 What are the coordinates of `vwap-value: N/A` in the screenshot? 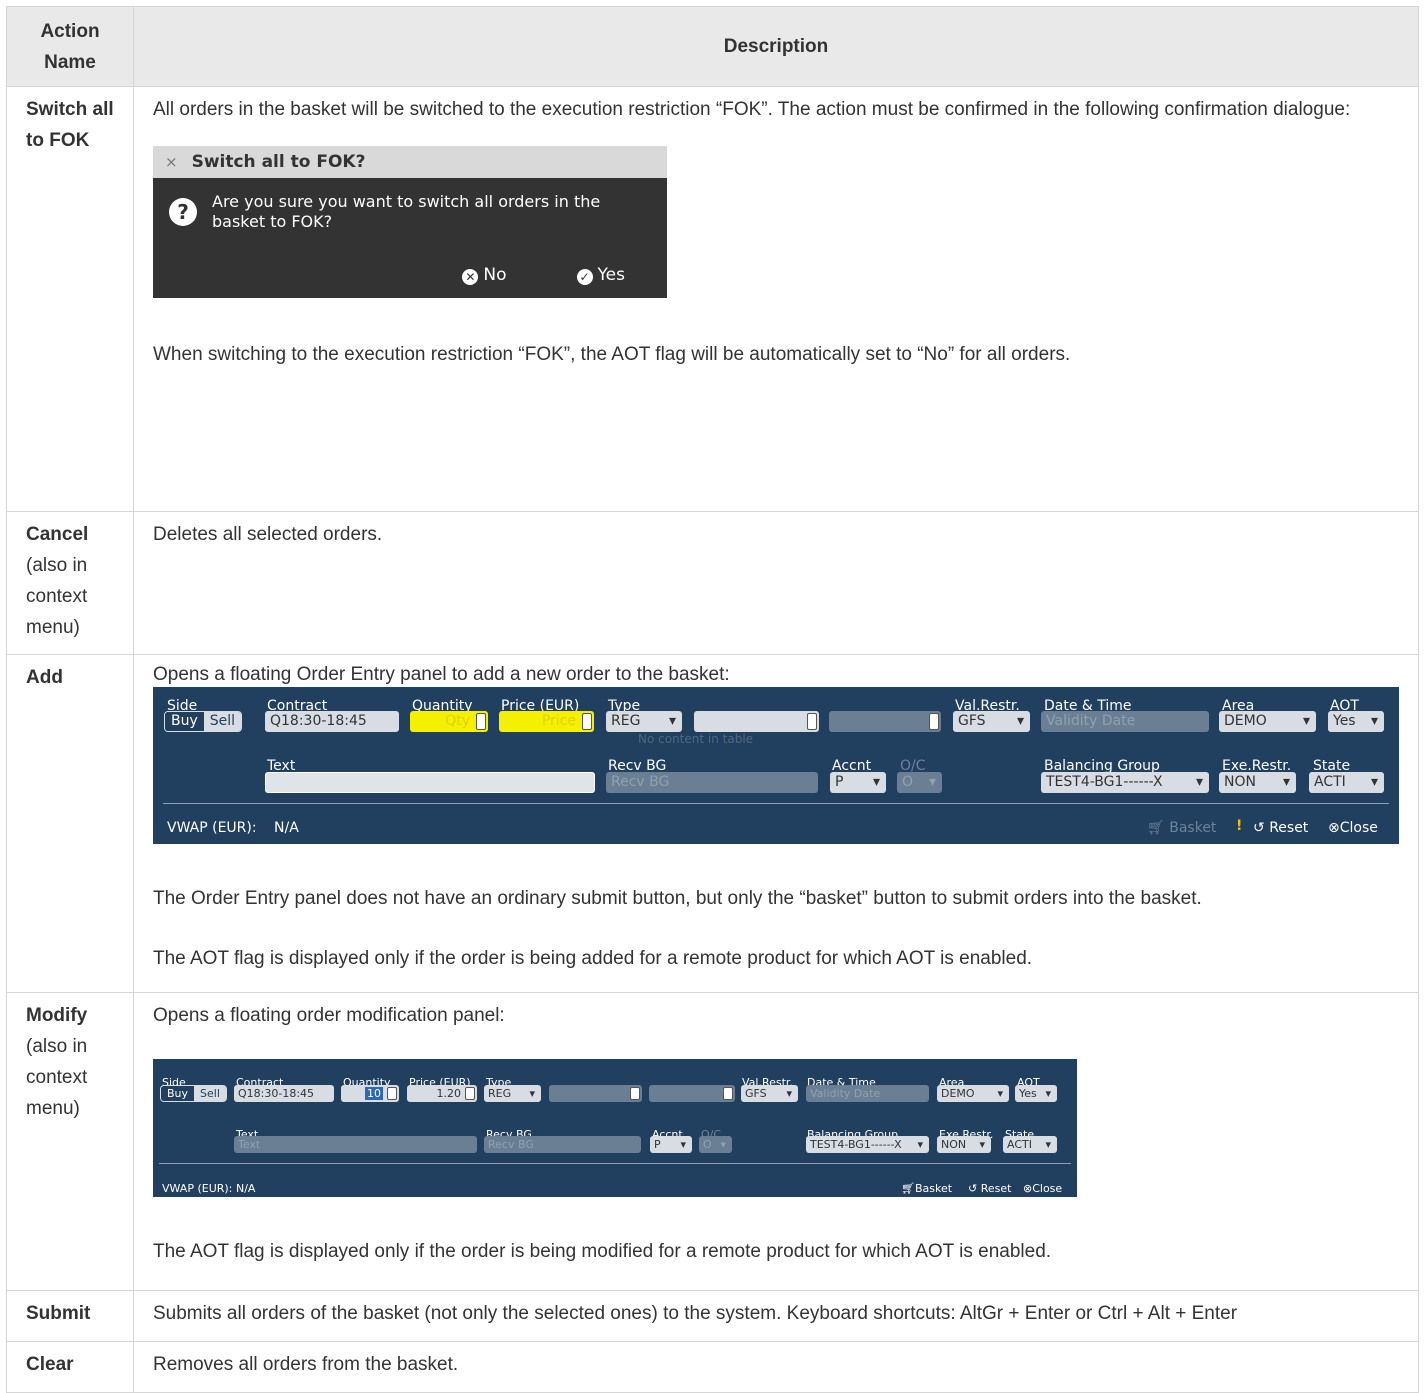 It's located at (286, 828).